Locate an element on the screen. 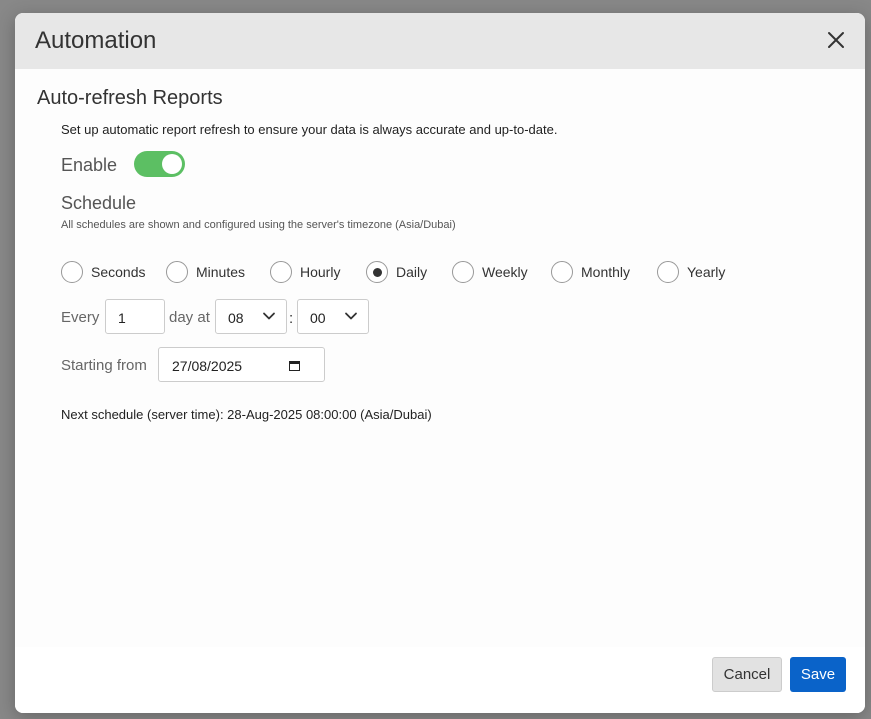 This screenshot has width=871, height=719. radio-daily: Daily is located at coordinates (396, 272).